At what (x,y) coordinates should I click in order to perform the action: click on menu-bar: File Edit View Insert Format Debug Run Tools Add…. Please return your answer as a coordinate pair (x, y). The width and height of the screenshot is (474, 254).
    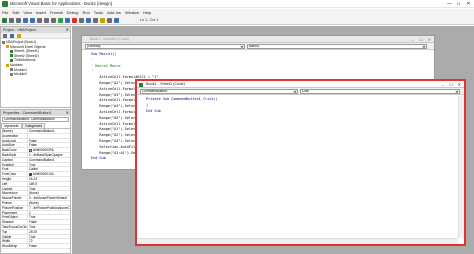
    Looking at the image, I should click on (237, 12).